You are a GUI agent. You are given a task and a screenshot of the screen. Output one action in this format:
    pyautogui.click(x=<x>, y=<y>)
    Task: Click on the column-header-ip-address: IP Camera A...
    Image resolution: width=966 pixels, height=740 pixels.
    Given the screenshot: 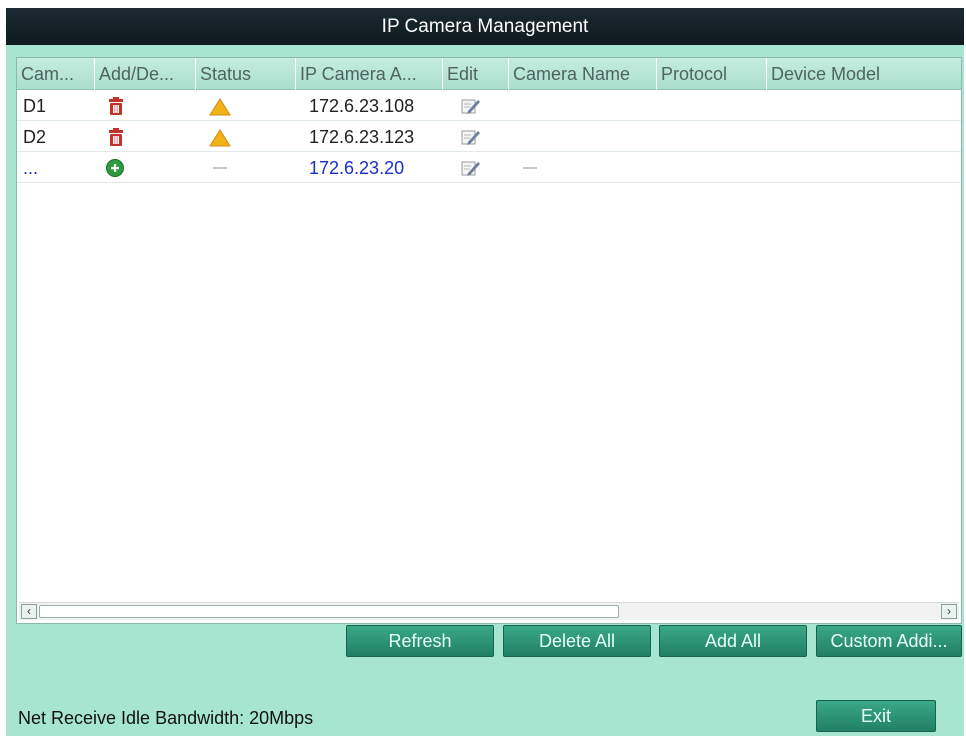 What is the action you would take?
    pyautogui.click(x=369, y=74)
    